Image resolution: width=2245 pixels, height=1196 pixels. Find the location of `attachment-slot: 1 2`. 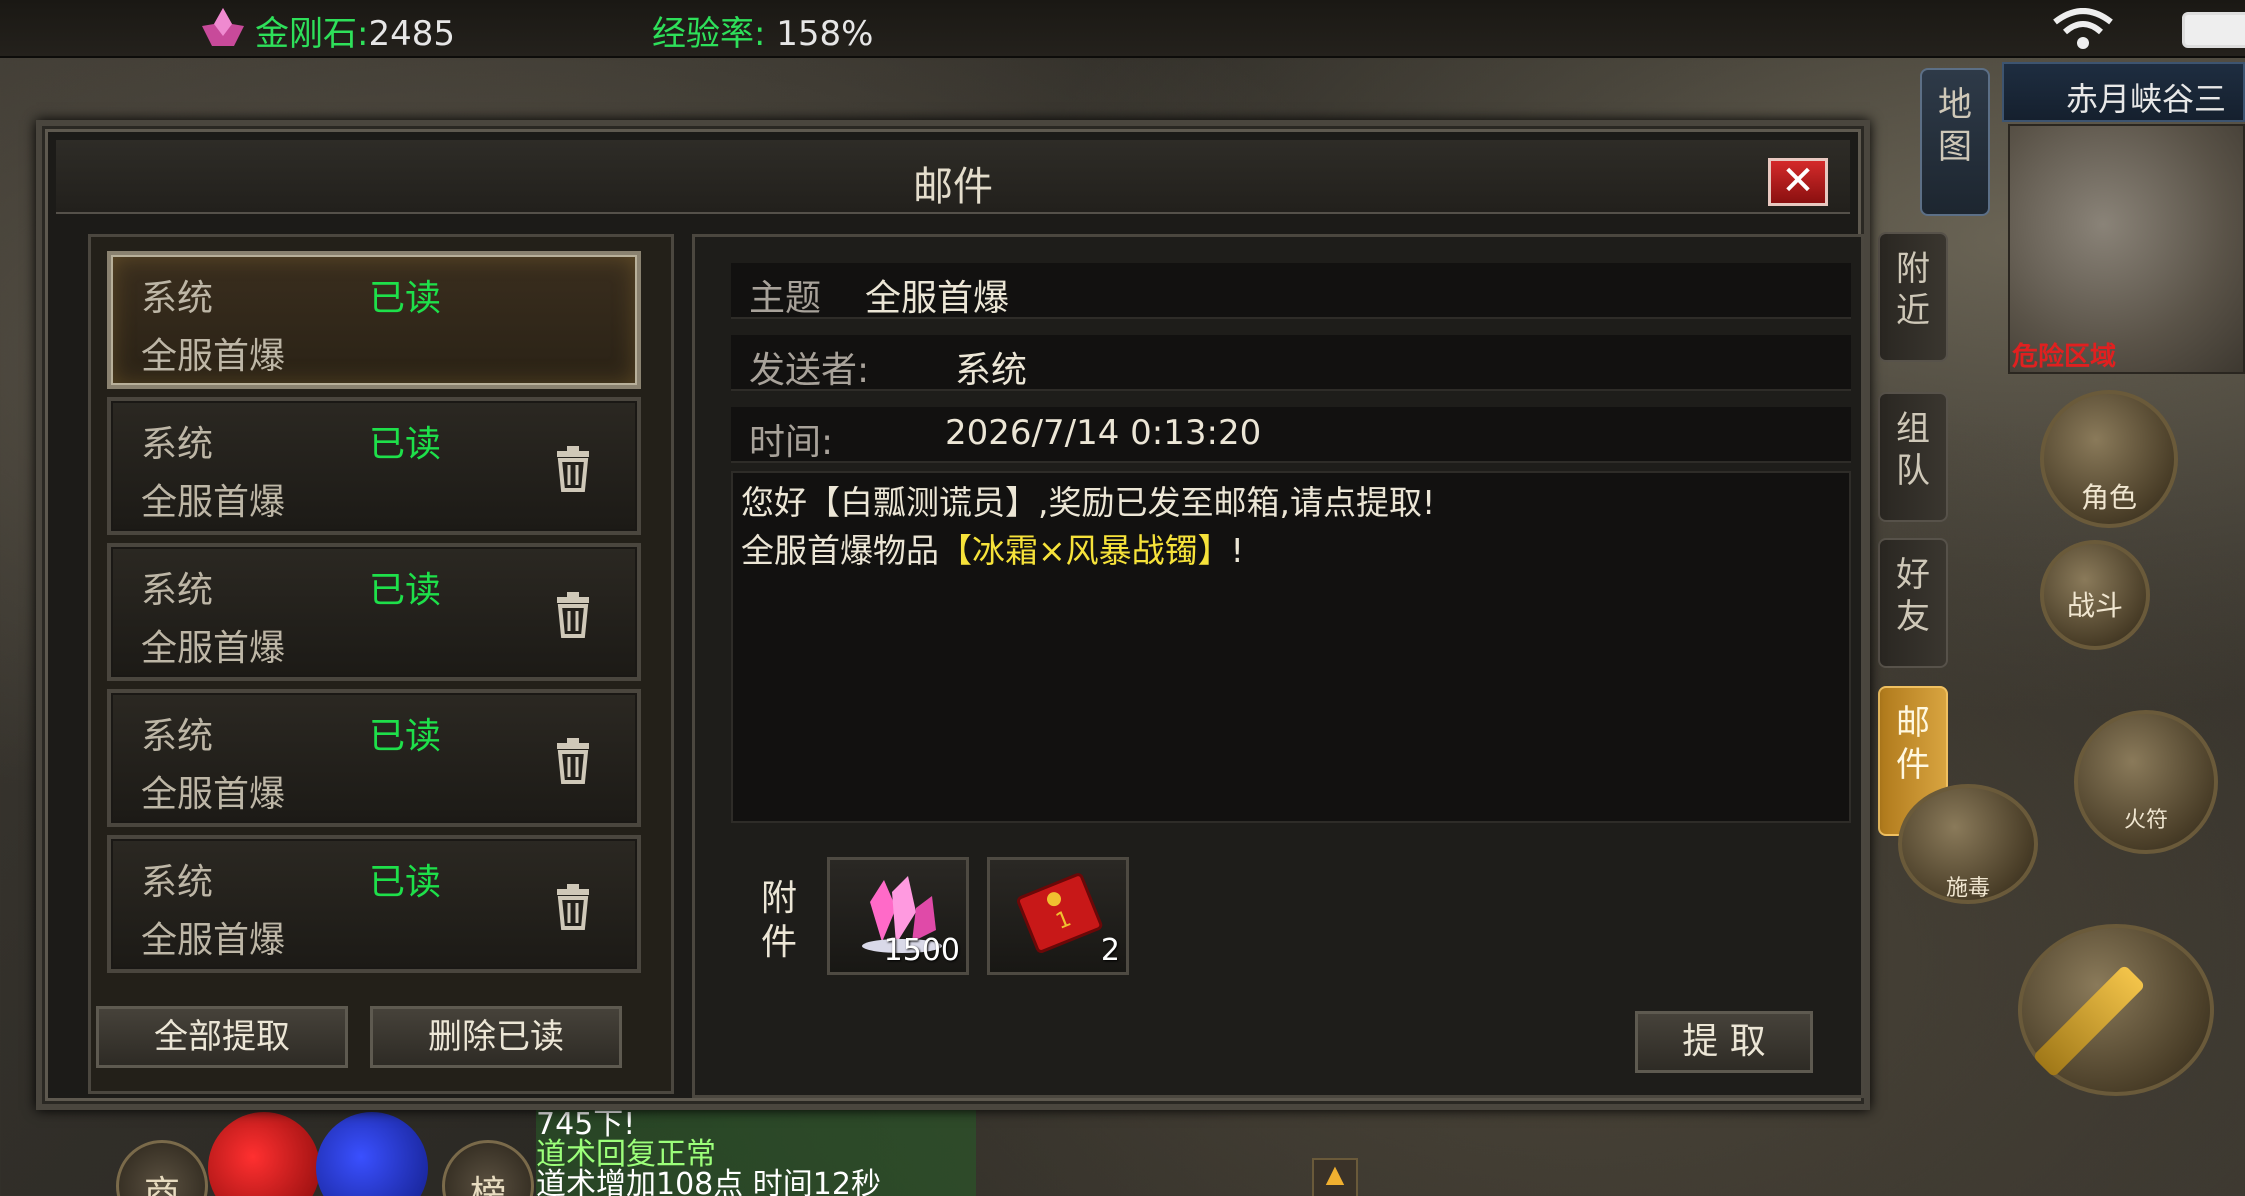

attachment-slot: 1 2 is located at coordinates (1058, 916).